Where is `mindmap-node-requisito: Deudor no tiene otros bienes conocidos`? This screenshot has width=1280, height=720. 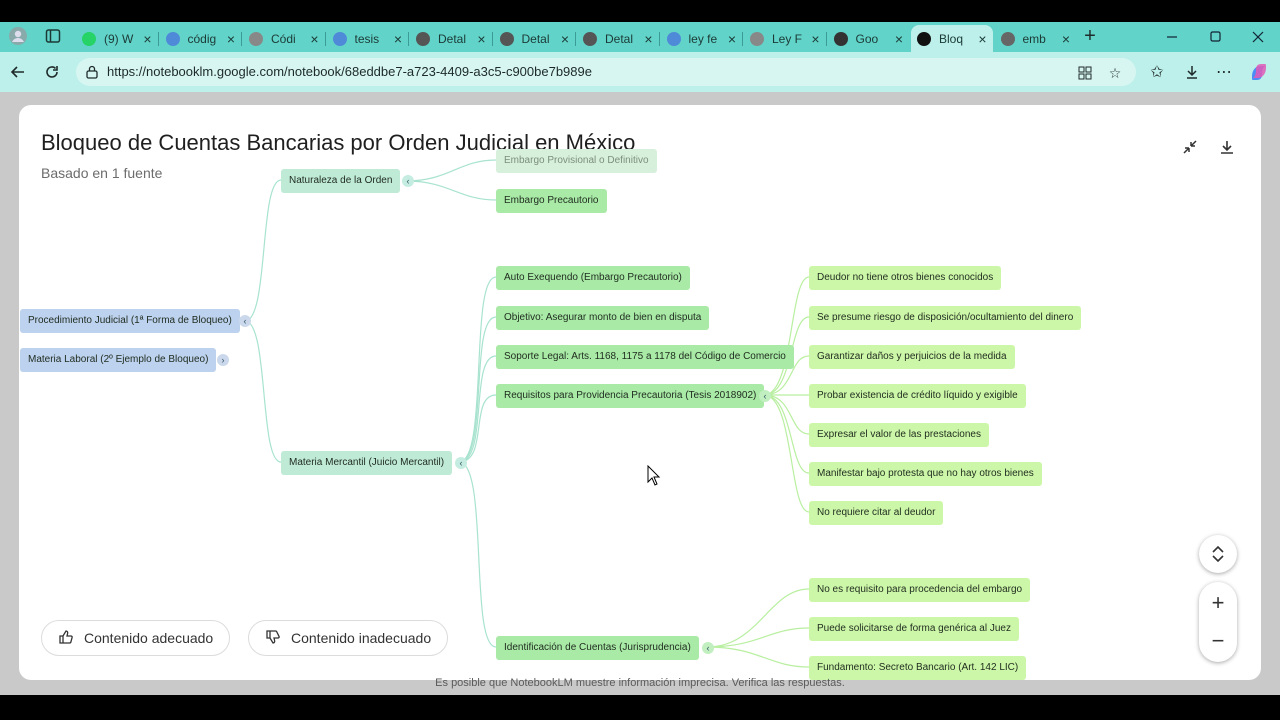 mindmap-node-requisito: Deudor no tiene otros bienes conocidos is located at coordinates (905, 278).